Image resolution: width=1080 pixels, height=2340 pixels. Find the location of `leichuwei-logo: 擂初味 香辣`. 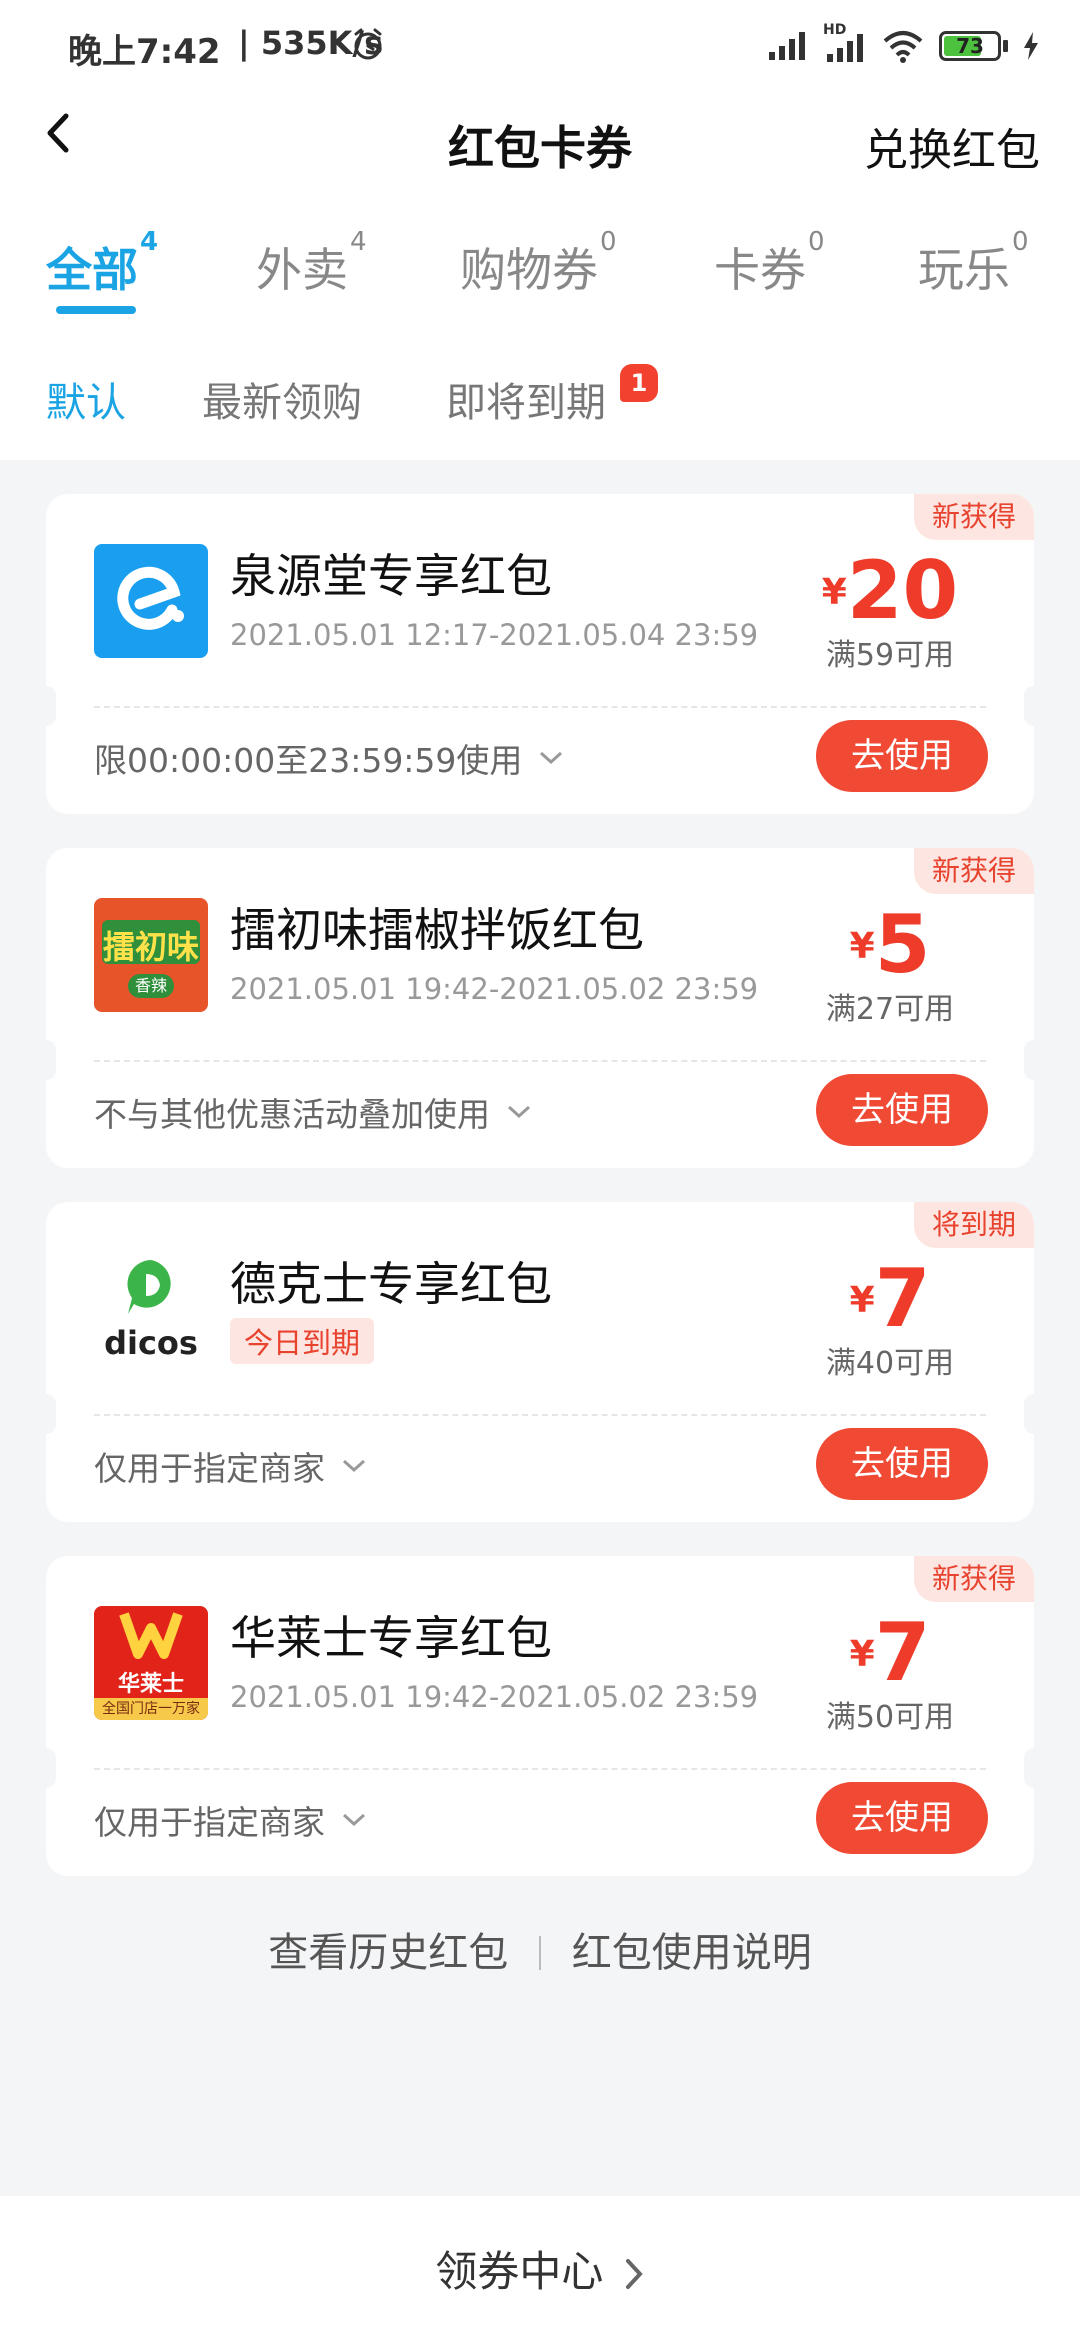

leichuwei-logo: 擂初味 香辣 is located at coordinates (151, 955).